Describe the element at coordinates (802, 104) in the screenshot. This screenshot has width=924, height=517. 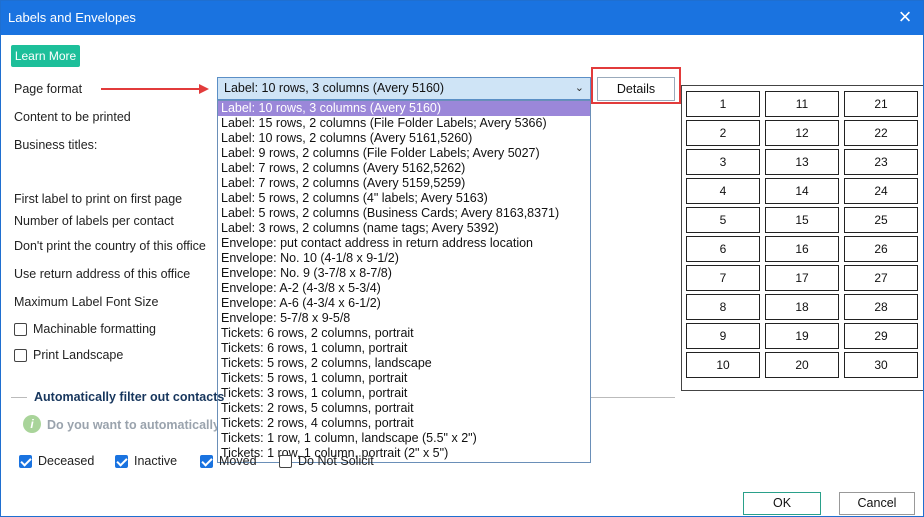
I see `label-cell: 11` at that location.